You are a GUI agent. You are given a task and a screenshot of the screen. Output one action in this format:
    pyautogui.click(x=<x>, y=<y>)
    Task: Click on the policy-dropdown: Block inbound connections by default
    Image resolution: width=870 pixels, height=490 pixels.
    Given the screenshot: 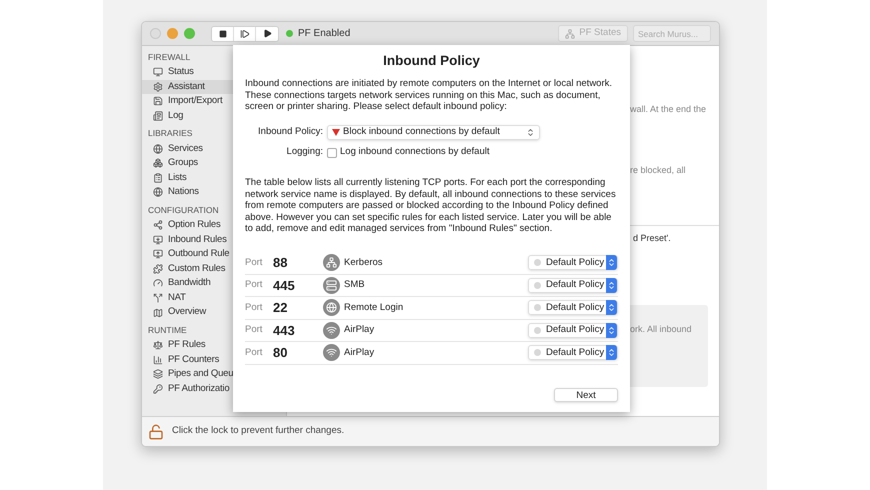 What is the action you would take?
    pyautogui.click(x=433, y=132)
    